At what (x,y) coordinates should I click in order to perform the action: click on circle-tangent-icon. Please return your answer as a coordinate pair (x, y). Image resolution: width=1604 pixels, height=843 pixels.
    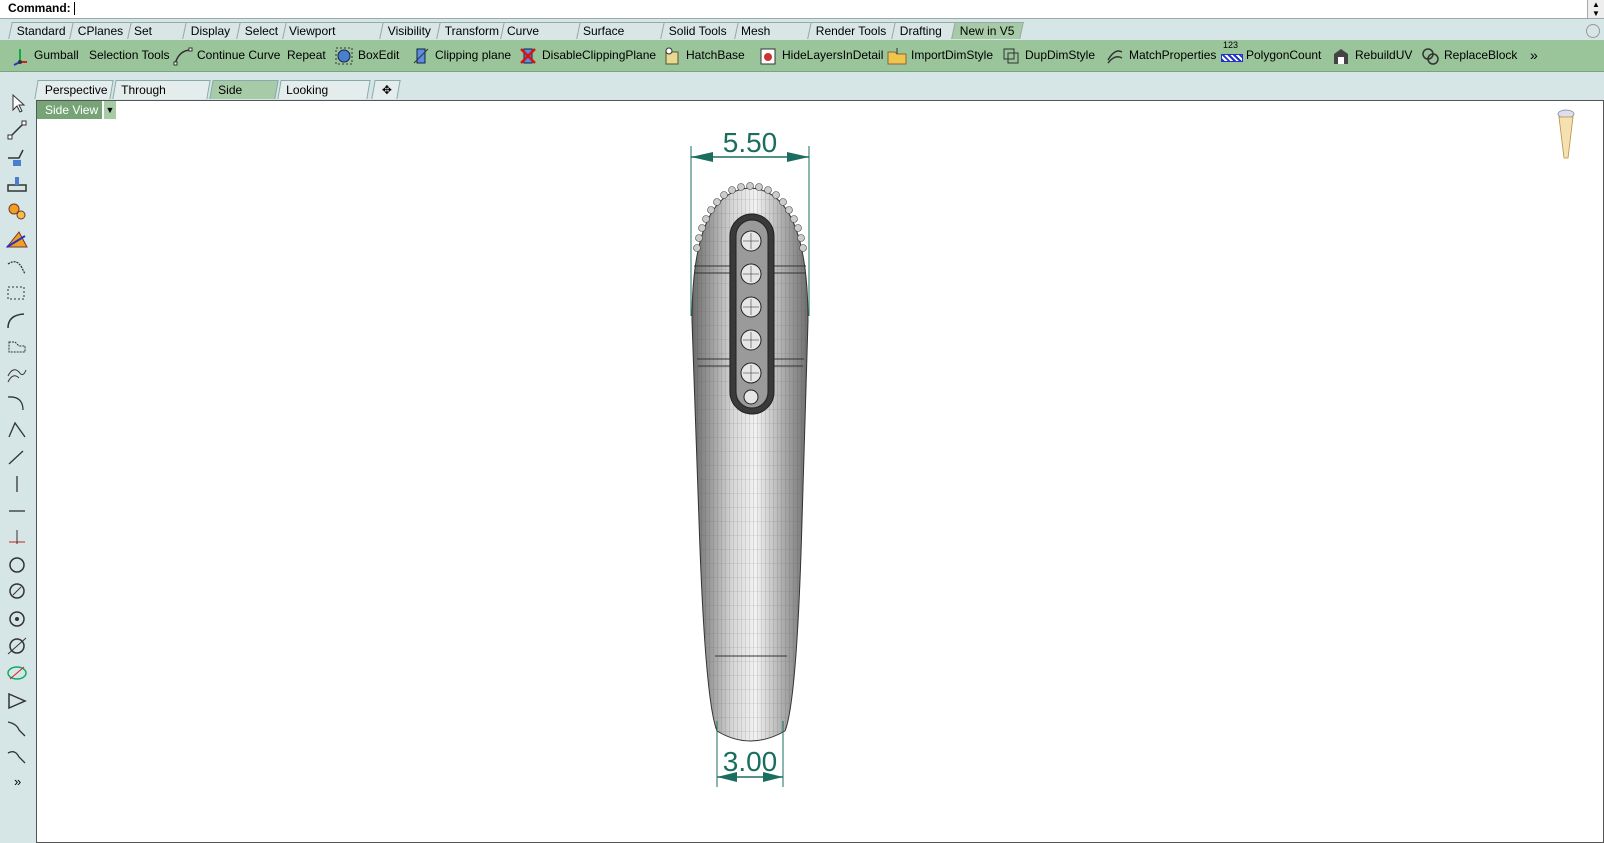
    Looking at the image, I should click on (17, 646).